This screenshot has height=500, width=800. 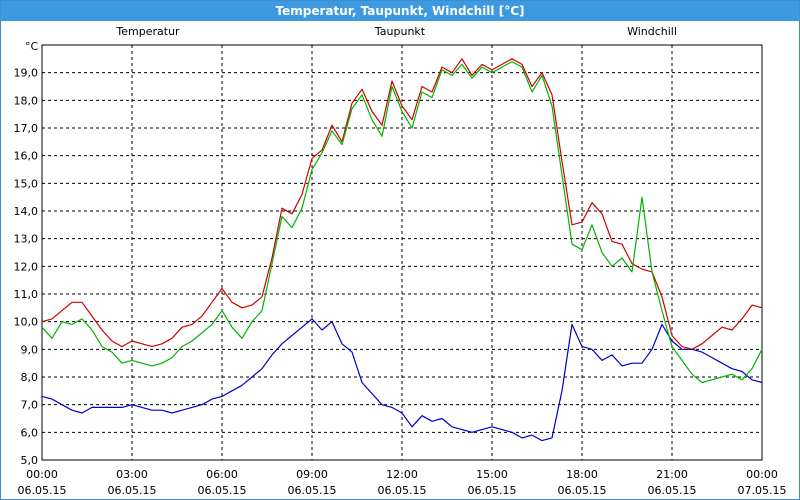 What do you see at coordinates (30, 349) in the screenshot?
I see `y-tick-label: 9,0` at bounding box center [30, 349].